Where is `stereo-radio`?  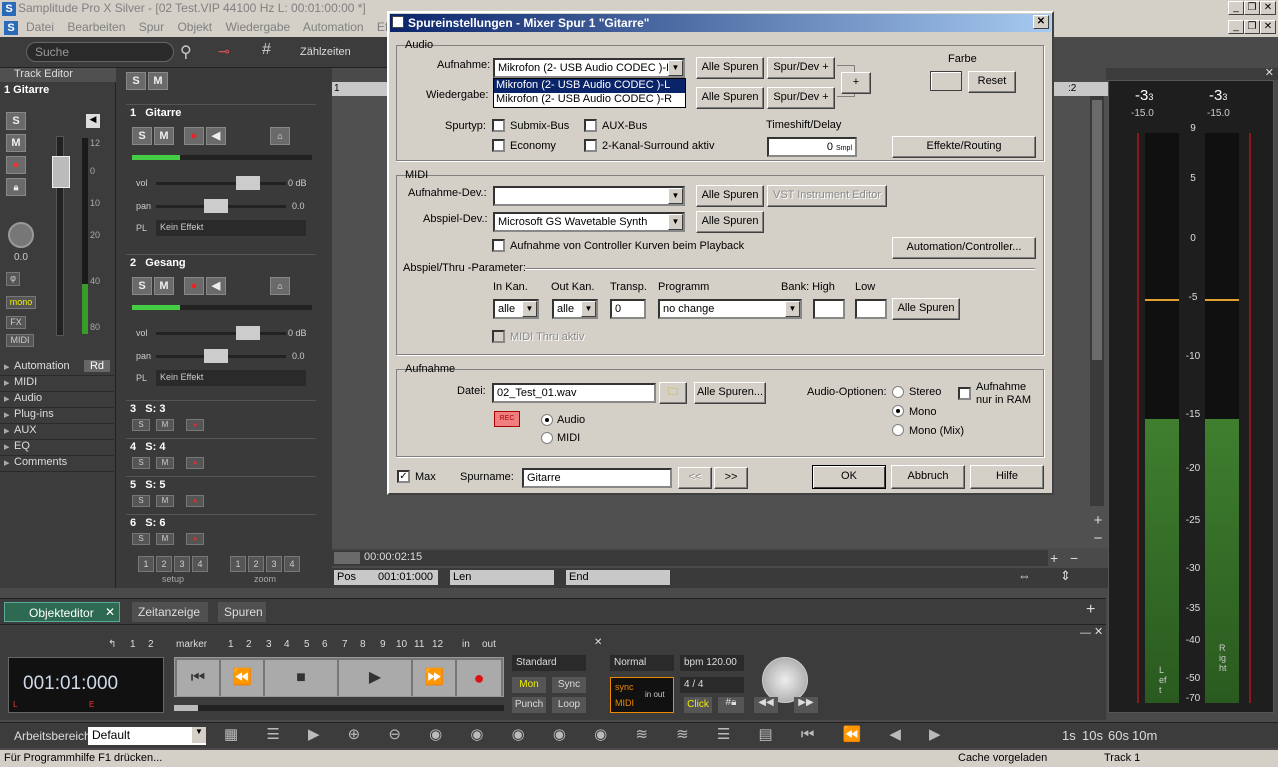
stereo-radio is located at coordinates (898, 392).